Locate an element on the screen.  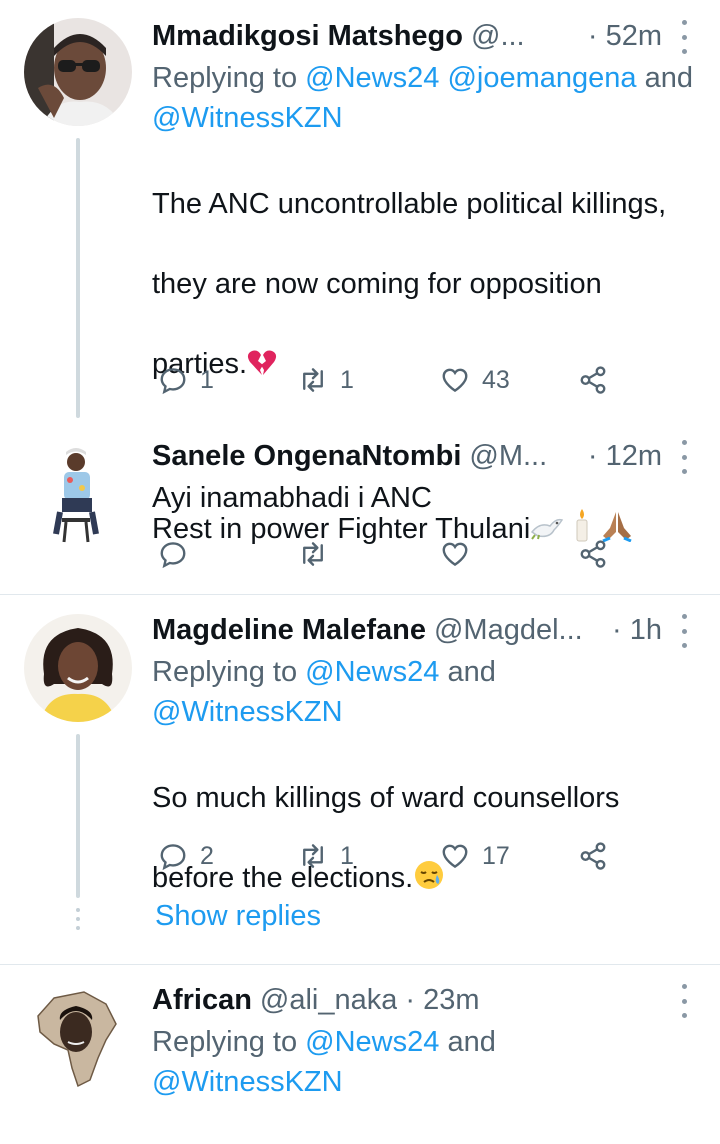
tweet-actions is located at coordinates (392, 554).